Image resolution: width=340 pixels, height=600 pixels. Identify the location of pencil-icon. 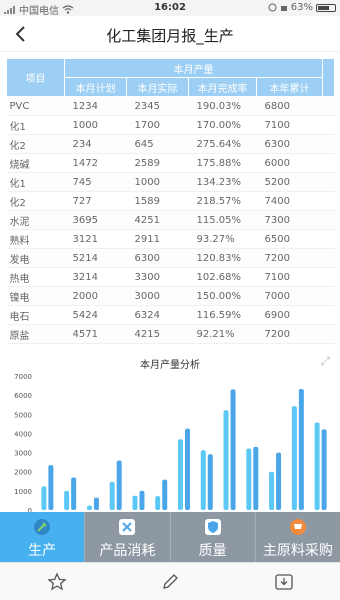
(170, 582).